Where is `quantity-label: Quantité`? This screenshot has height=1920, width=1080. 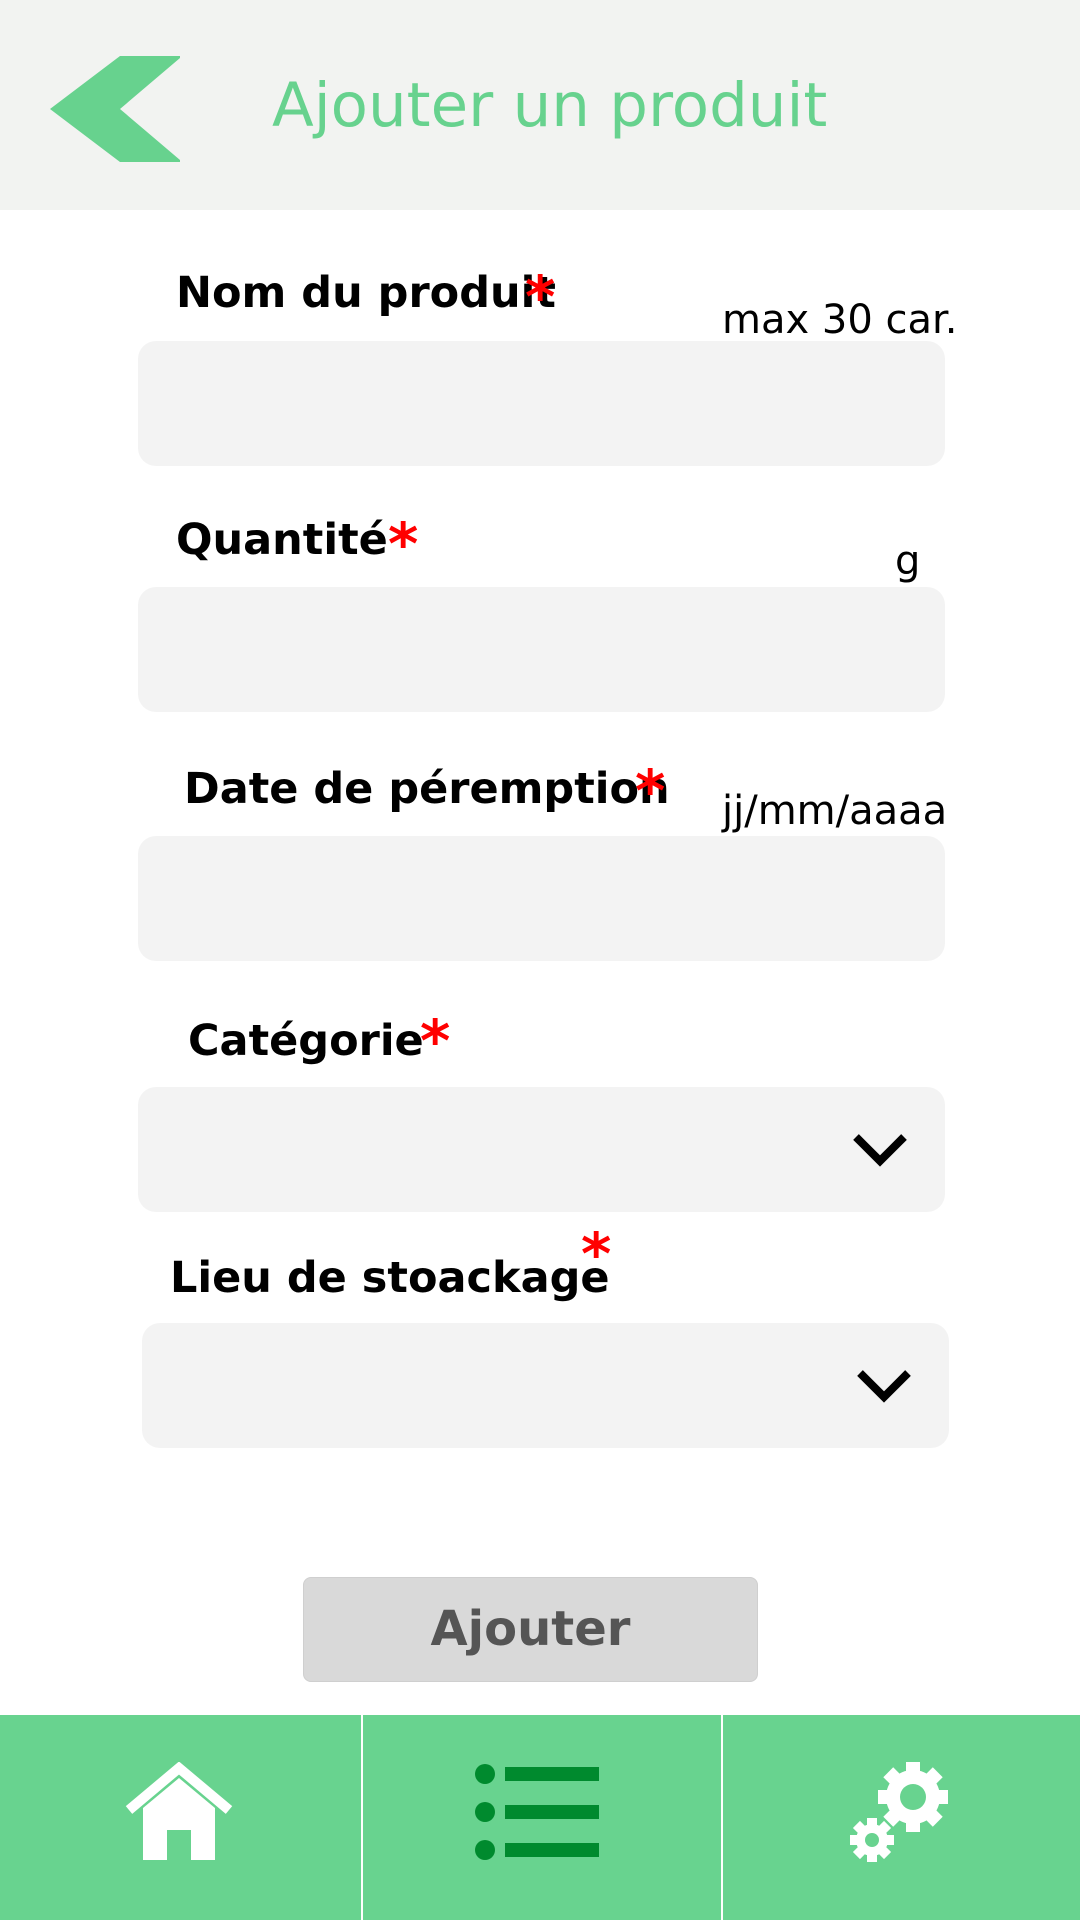 quantity-label: Quantité is located at coordinates (282, 540).